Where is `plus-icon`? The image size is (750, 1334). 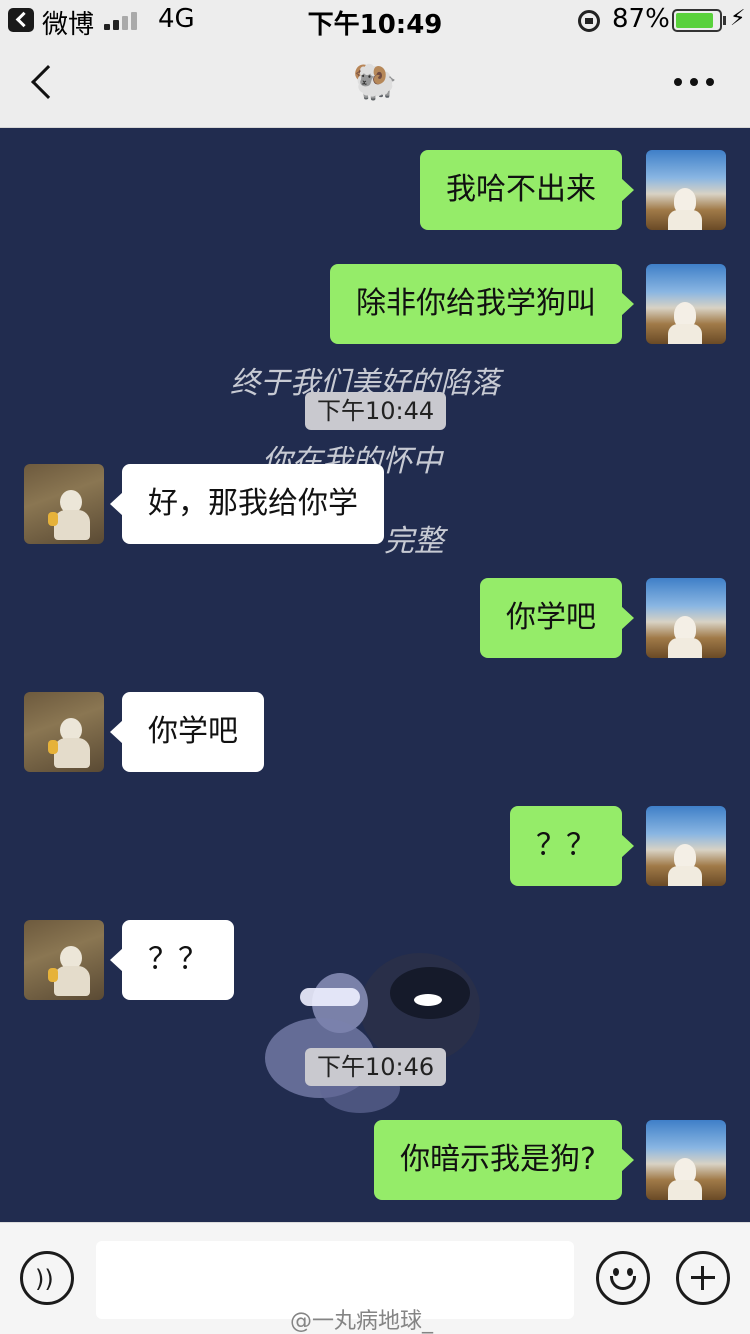
plus-icon is located at coordinates (703, 1278).